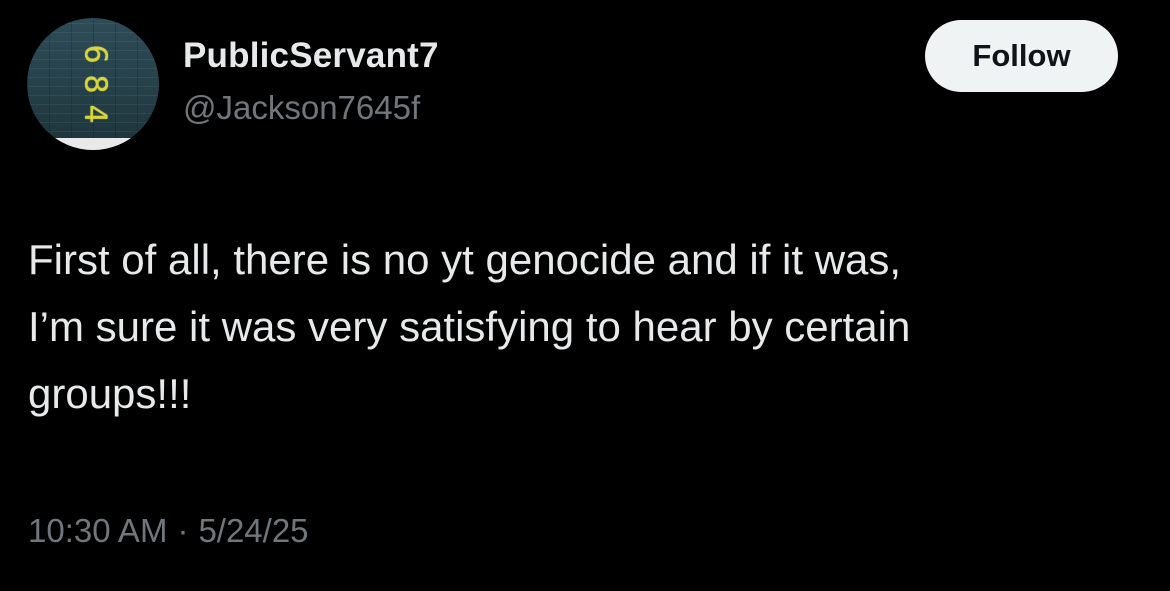 This screenshot has width=1170, height=591. Describe the element at coordinates (95, 114) in the screenshot. I see `avatar-digit: 4` at that location.